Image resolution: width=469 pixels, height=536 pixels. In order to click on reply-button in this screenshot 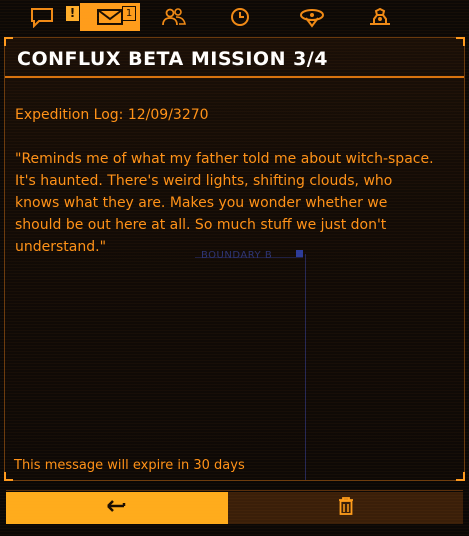, I will do `click(117, 508)`.